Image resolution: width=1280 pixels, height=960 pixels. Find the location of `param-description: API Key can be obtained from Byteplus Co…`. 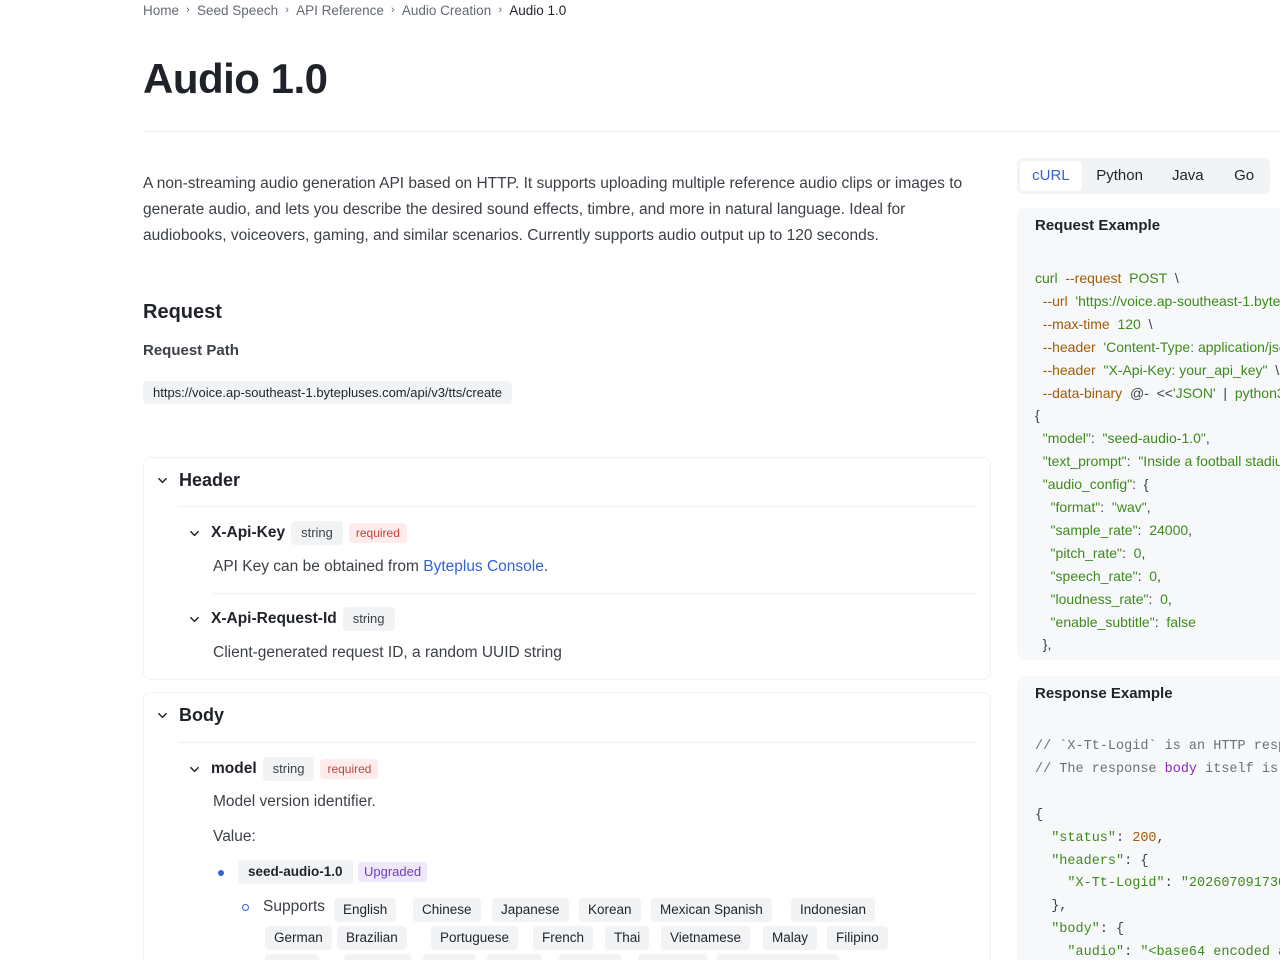

param-description: API Key can be obtained from Byteplus Co… is located at coordinates (380, 567).